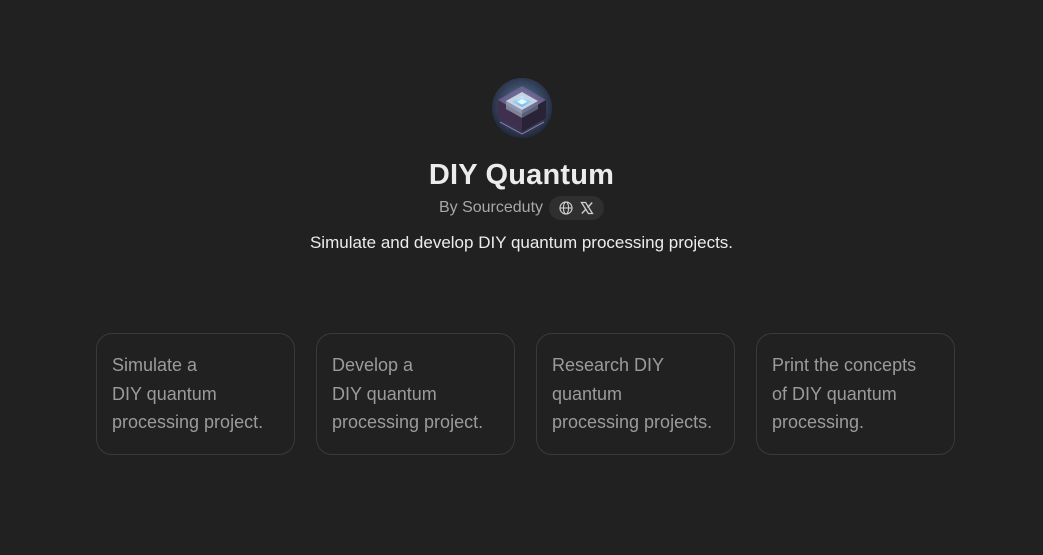 This screenshot has width=1043, height=555. What do you see at coordinates (587, 393) in the screenshot?
I see `starter-line: quantum` at bounding box center [587, 393].